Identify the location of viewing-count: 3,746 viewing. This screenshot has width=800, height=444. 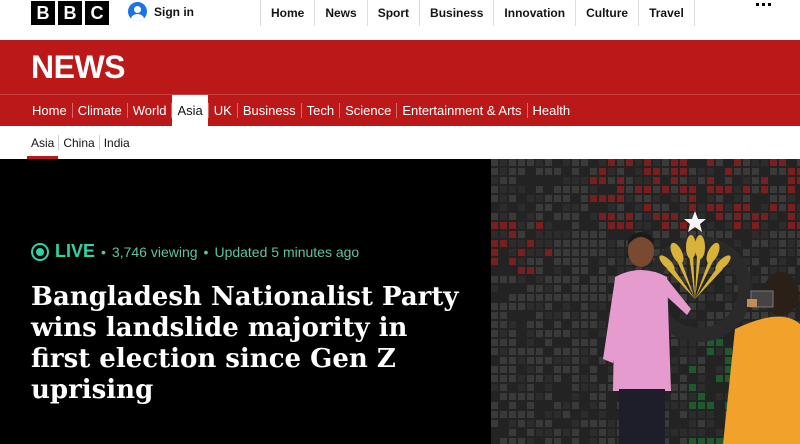
(154, 251).